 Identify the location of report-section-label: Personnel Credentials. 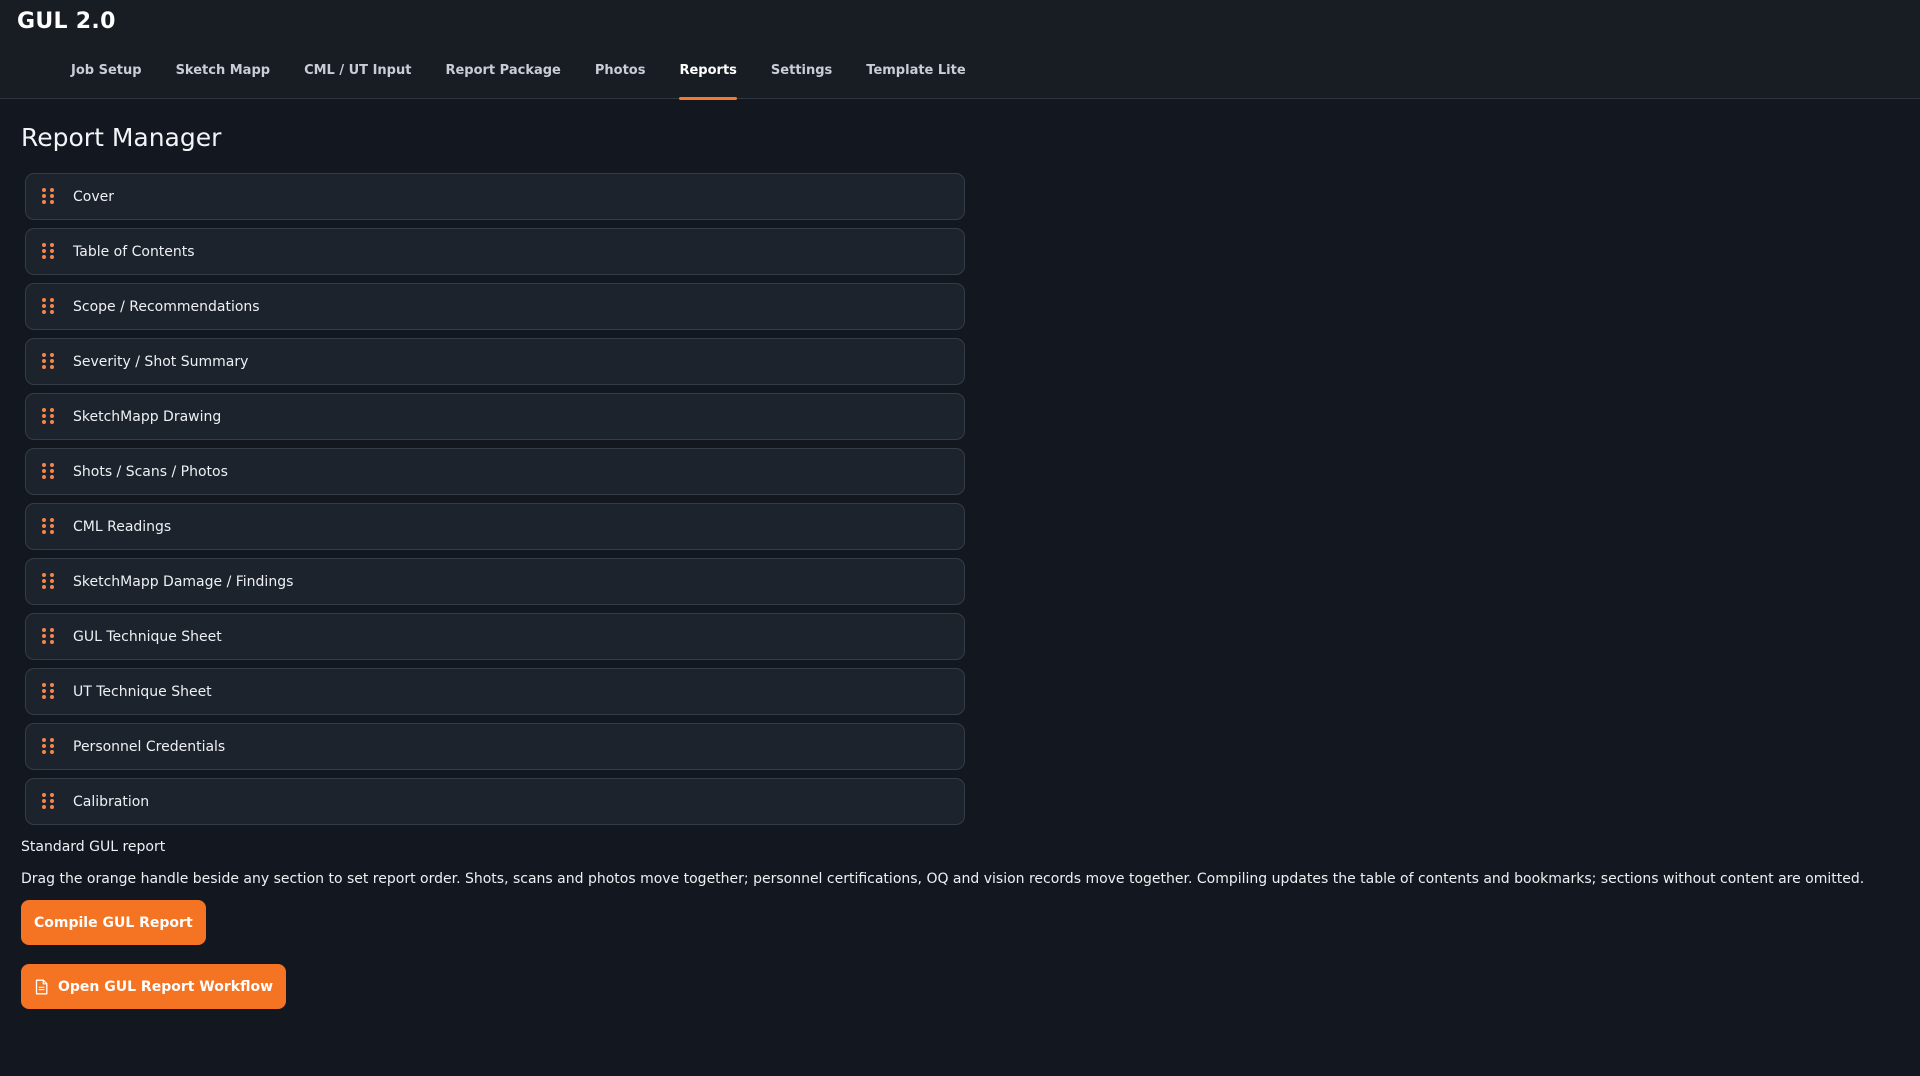
(149, 746).